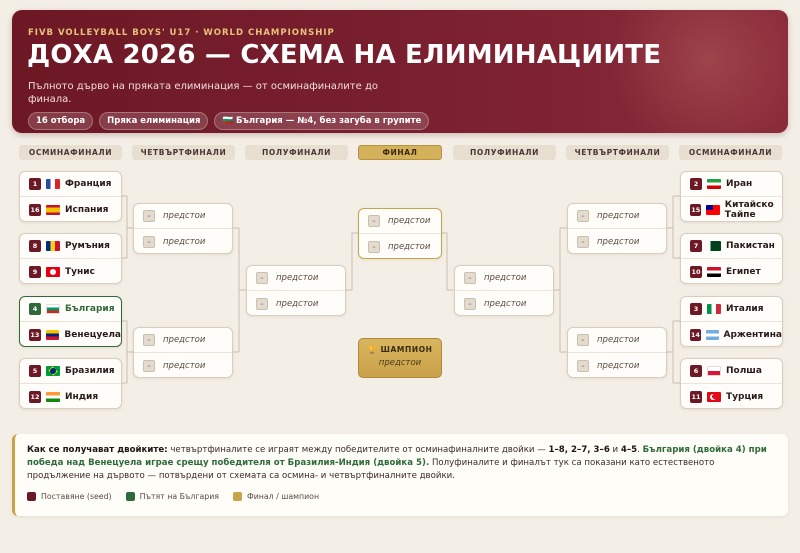 This screenshot has width=800, height=553. I want to click on team-row: 7 Пакистан, so click(731, 246).